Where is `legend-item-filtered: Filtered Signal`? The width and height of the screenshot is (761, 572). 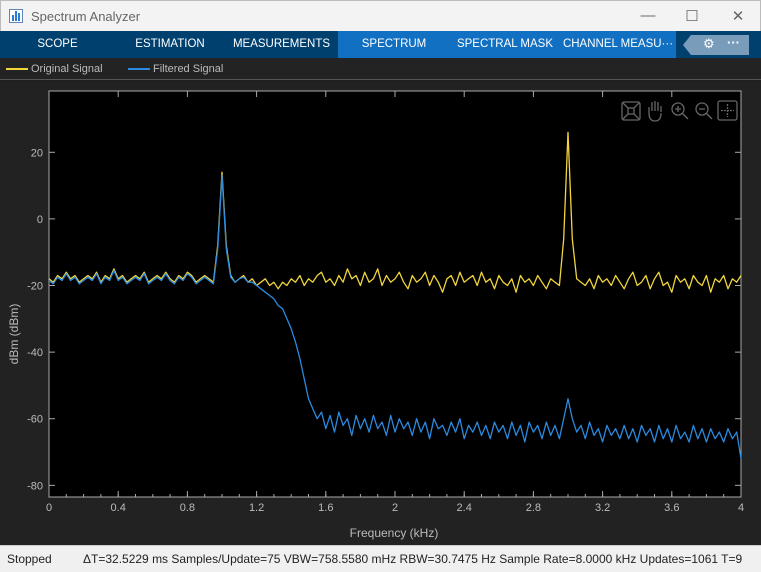
legend-item-filtered: Filtered Signal is located at coordinates (175, 69).